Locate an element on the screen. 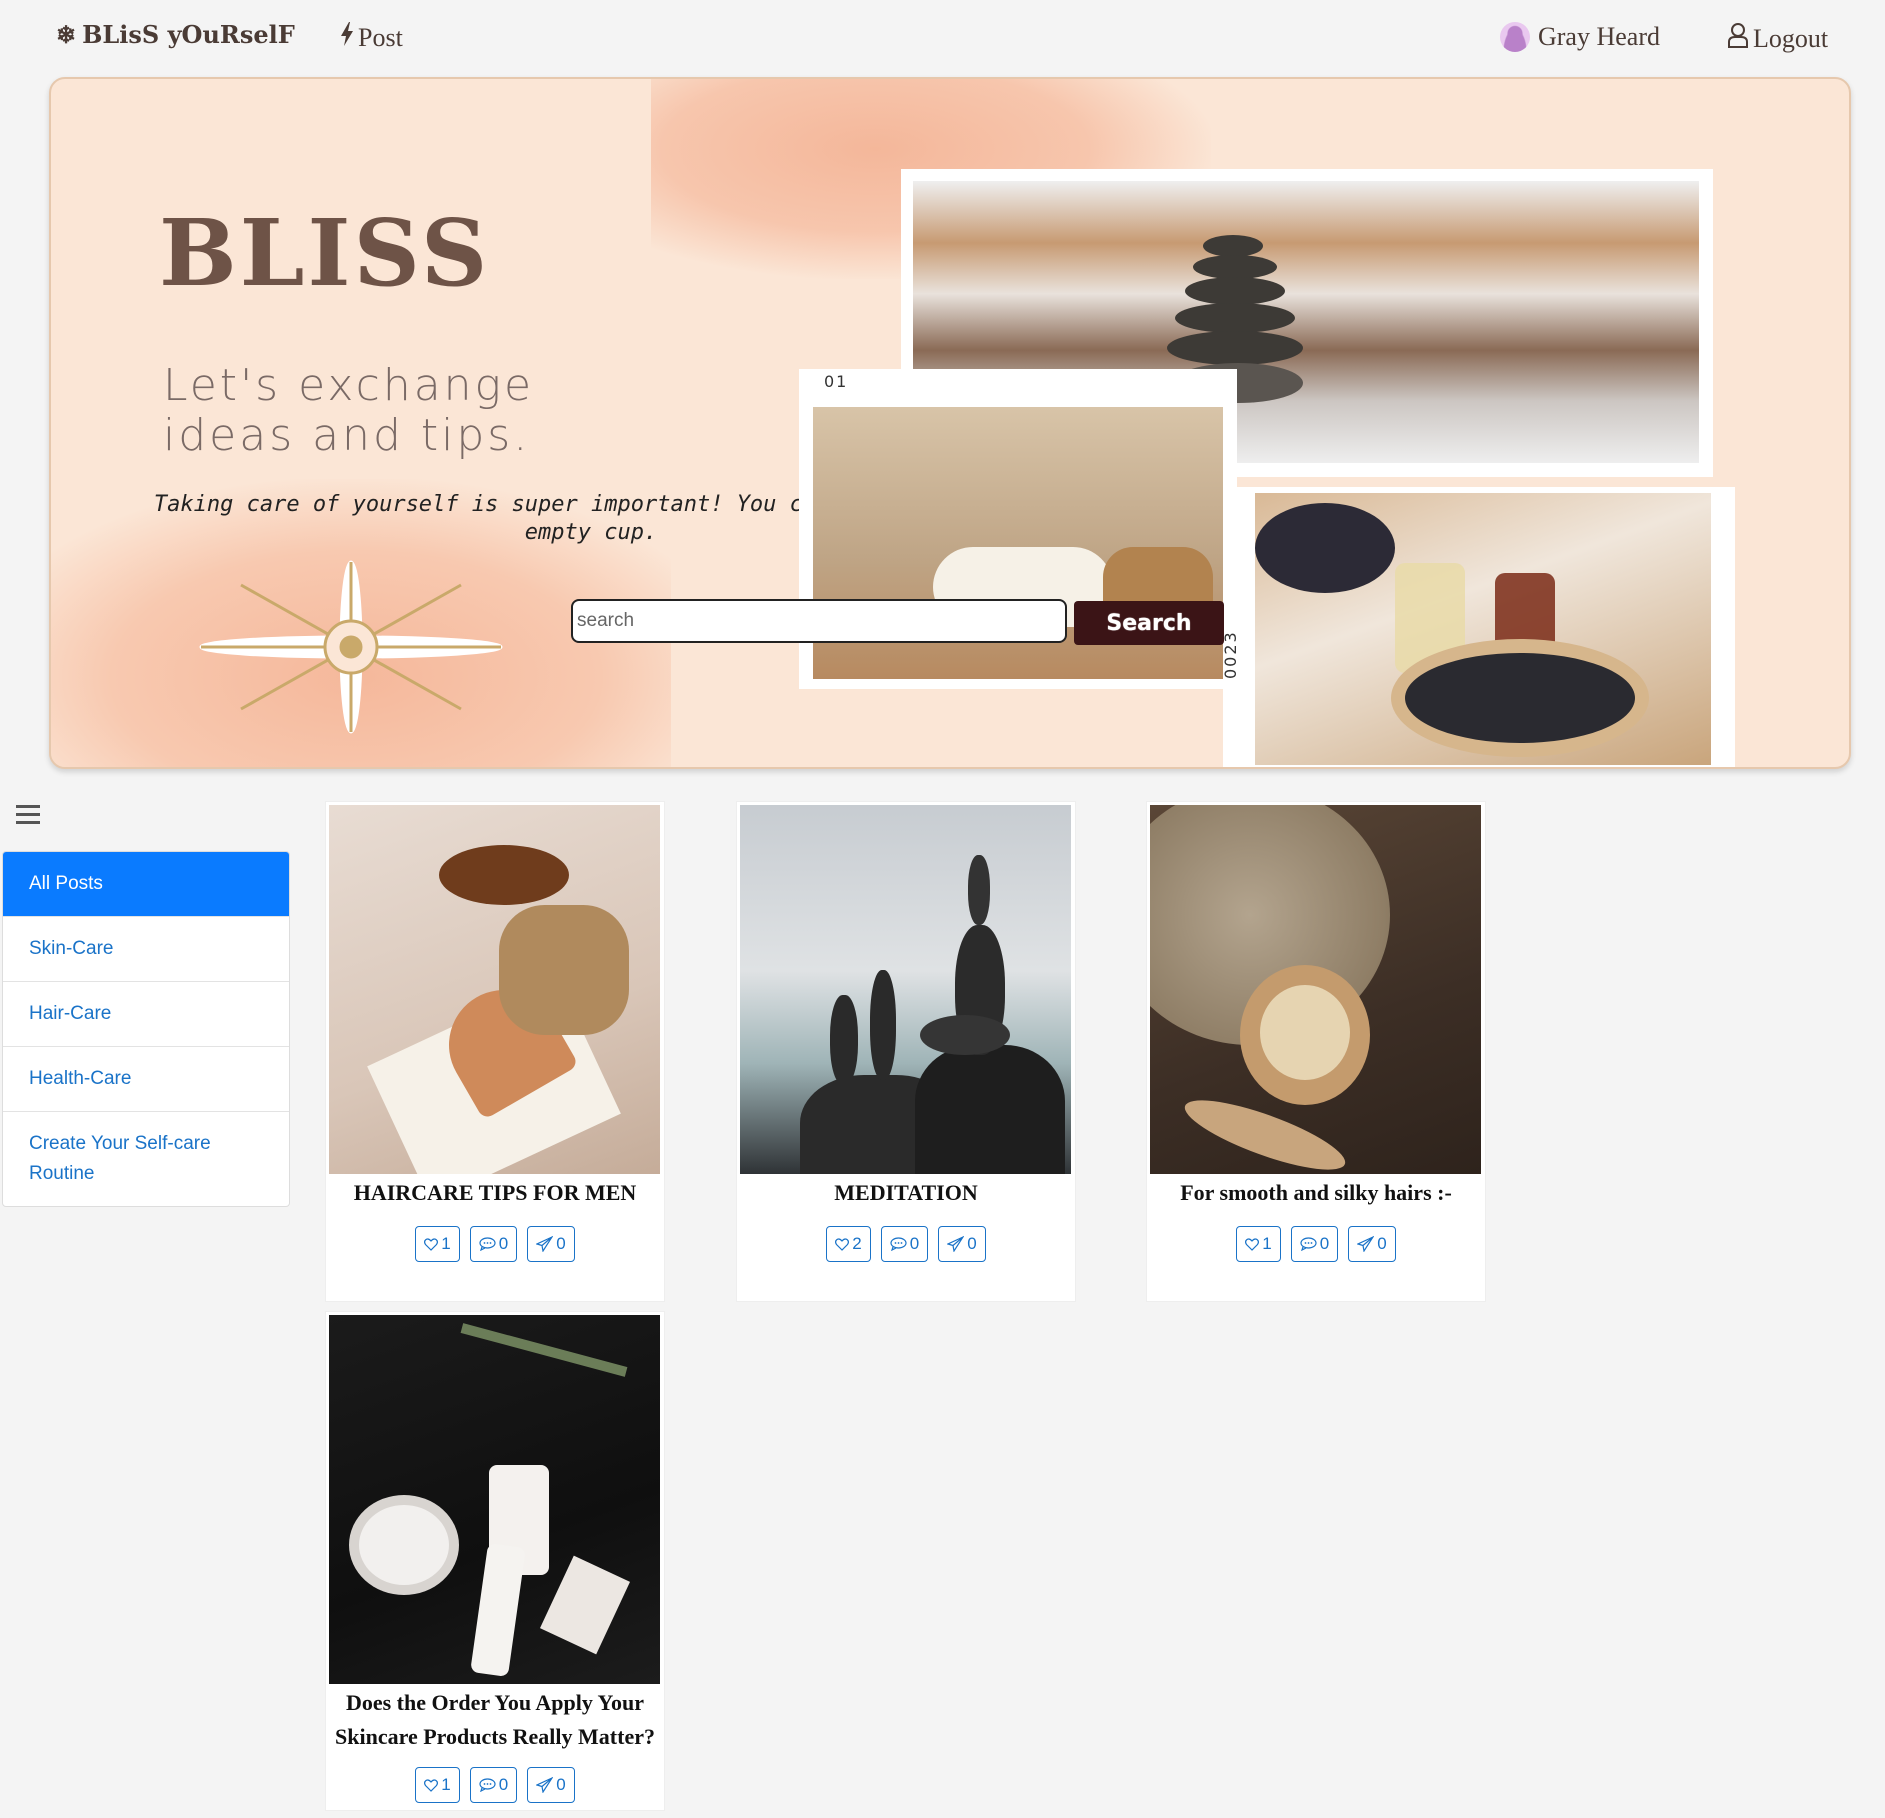 This screenshot has width=1885, height=1818. search-input is located at coordinates (819, 621).